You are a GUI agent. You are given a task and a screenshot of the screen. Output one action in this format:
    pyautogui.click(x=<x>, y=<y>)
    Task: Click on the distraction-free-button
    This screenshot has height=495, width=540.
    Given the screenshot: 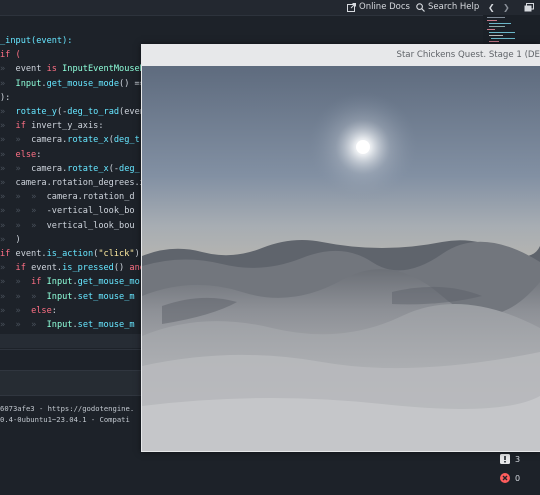 What is the action you would take?
    pyautogui.click(x=529, y=7)
    